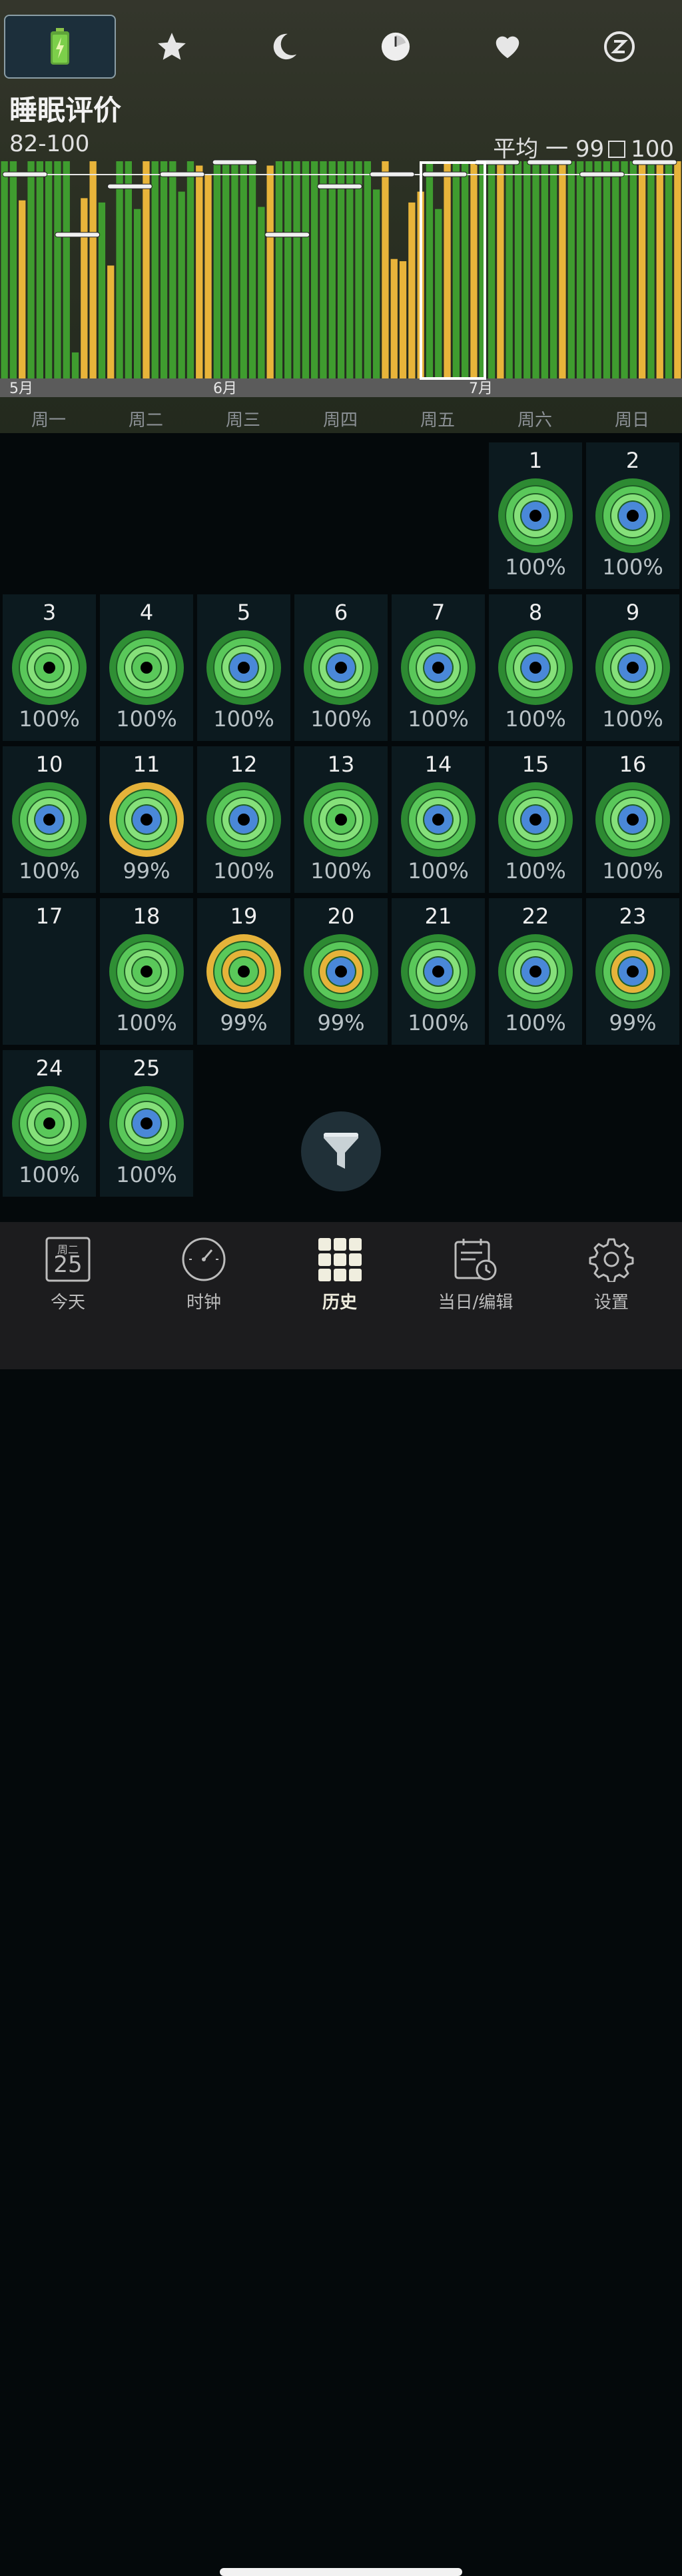  What do you see at coordinates (632, 515) in the screenshot?
I see `day-cell: 2 100%` at bounding box center [632, 515].